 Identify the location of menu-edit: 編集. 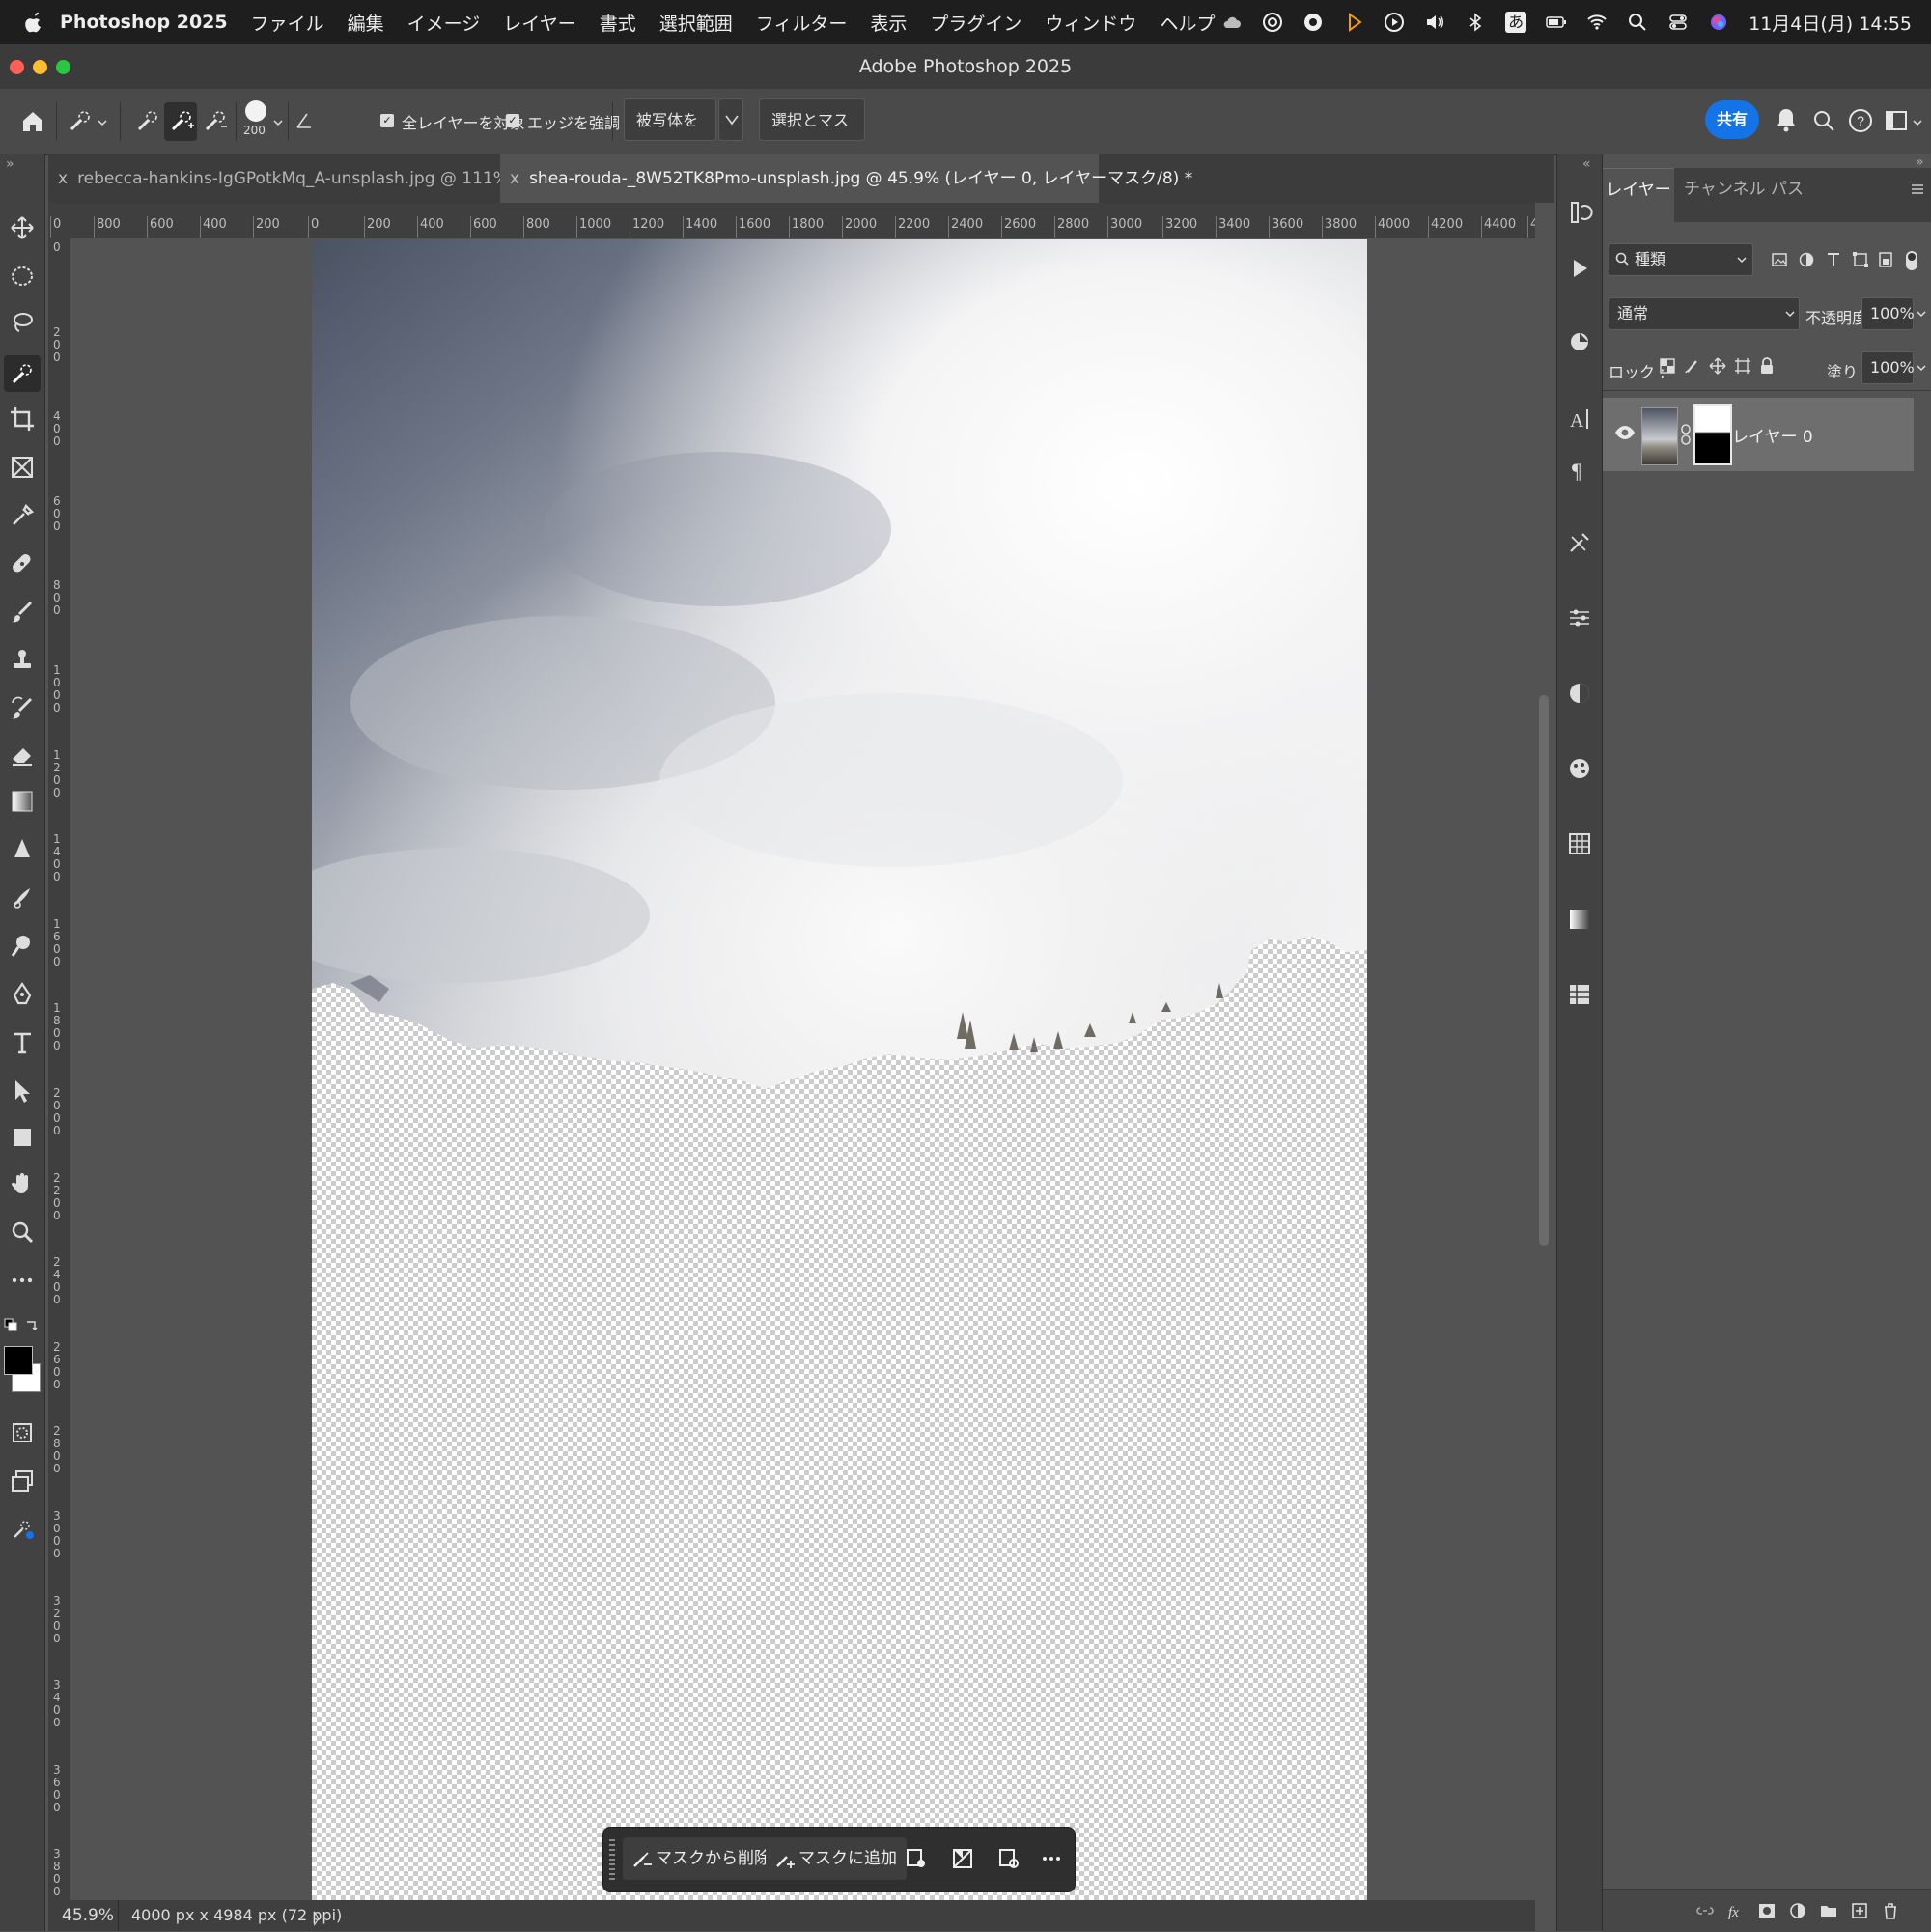
(366, 23).